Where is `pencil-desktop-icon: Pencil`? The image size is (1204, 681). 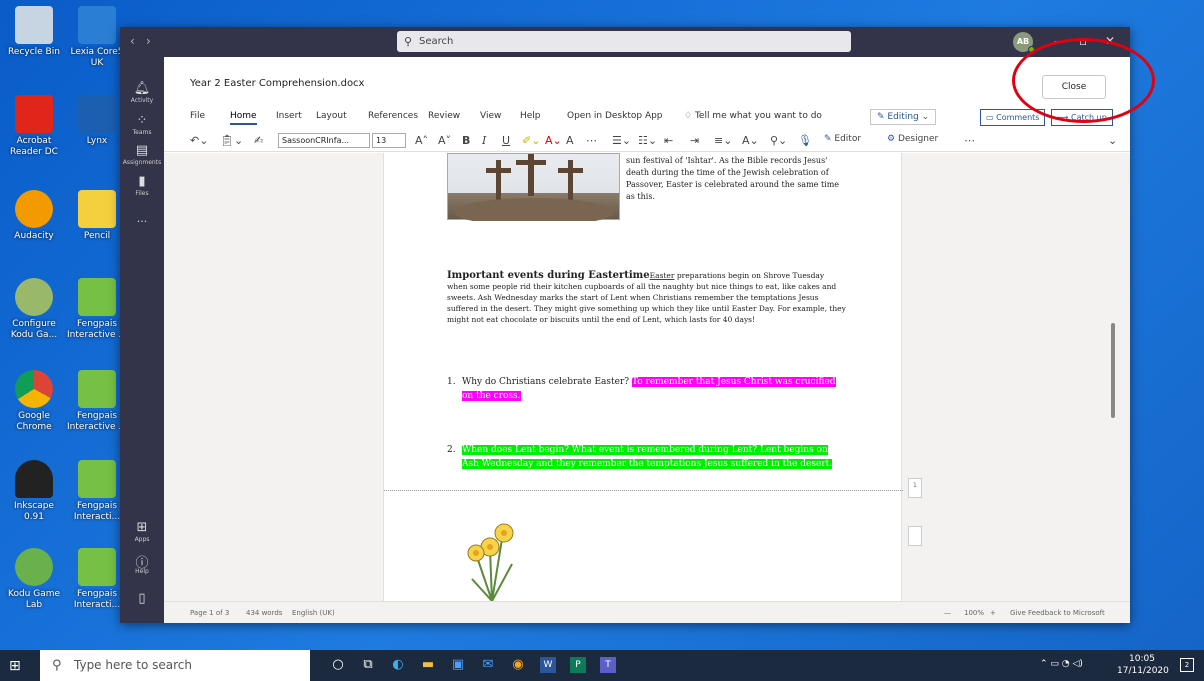
pencil-desktop-icon: Pencil is located at coordinates (97, 216).